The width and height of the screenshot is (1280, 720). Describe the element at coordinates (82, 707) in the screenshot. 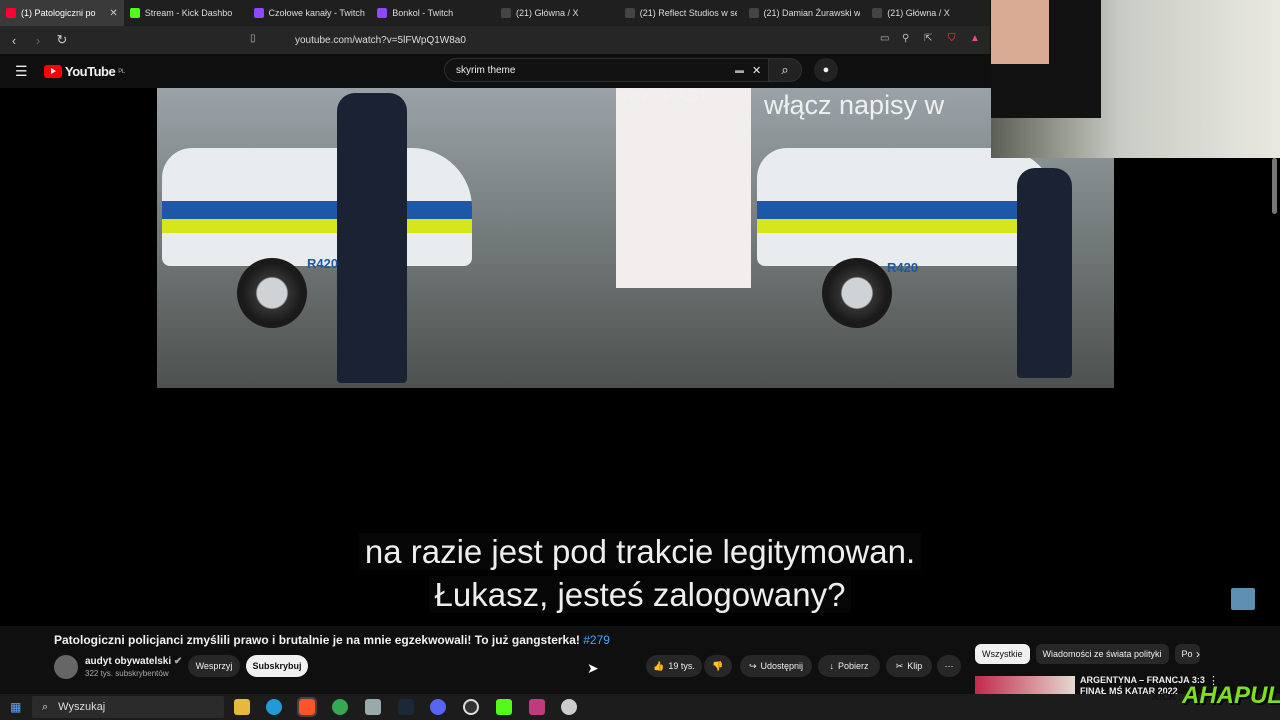

I see `taskbar-search-placeholder: Wyszukaj` at that location.